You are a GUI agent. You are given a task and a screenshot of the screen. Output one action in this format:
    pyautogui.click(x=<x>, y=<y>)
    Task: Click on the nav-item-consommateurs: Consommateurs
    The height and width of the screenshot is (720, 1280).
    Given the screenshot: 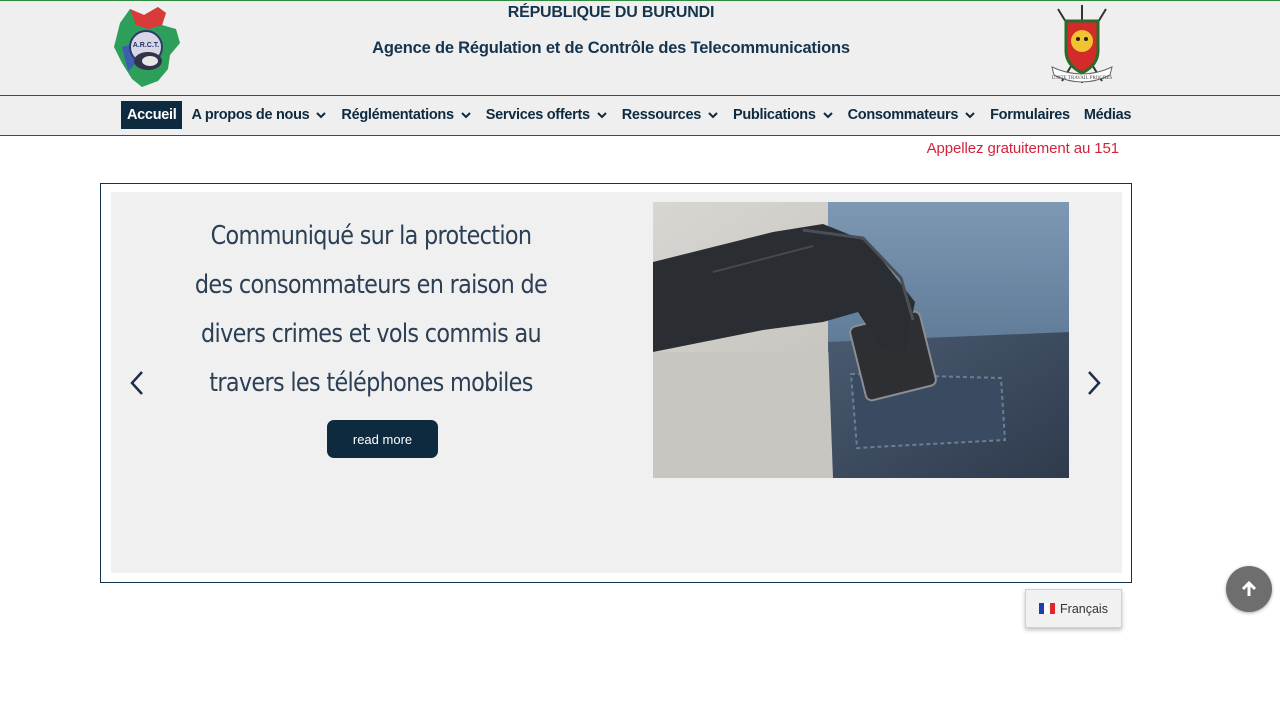 What is the action you would take?
    pyautogui.click(x=912, y=115)
    